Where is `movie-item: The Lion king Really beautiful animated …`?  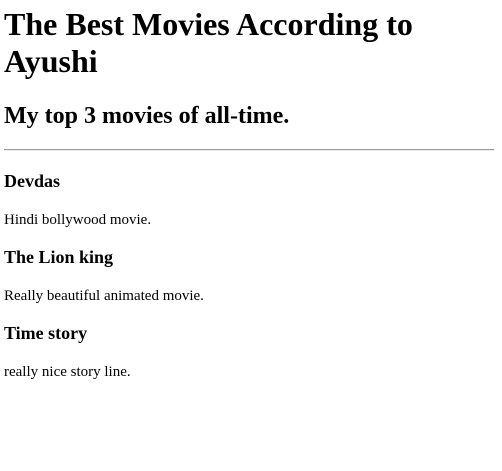 movie-item: The Lion king Really beautiful animated … is located at coordinates (249, 276).